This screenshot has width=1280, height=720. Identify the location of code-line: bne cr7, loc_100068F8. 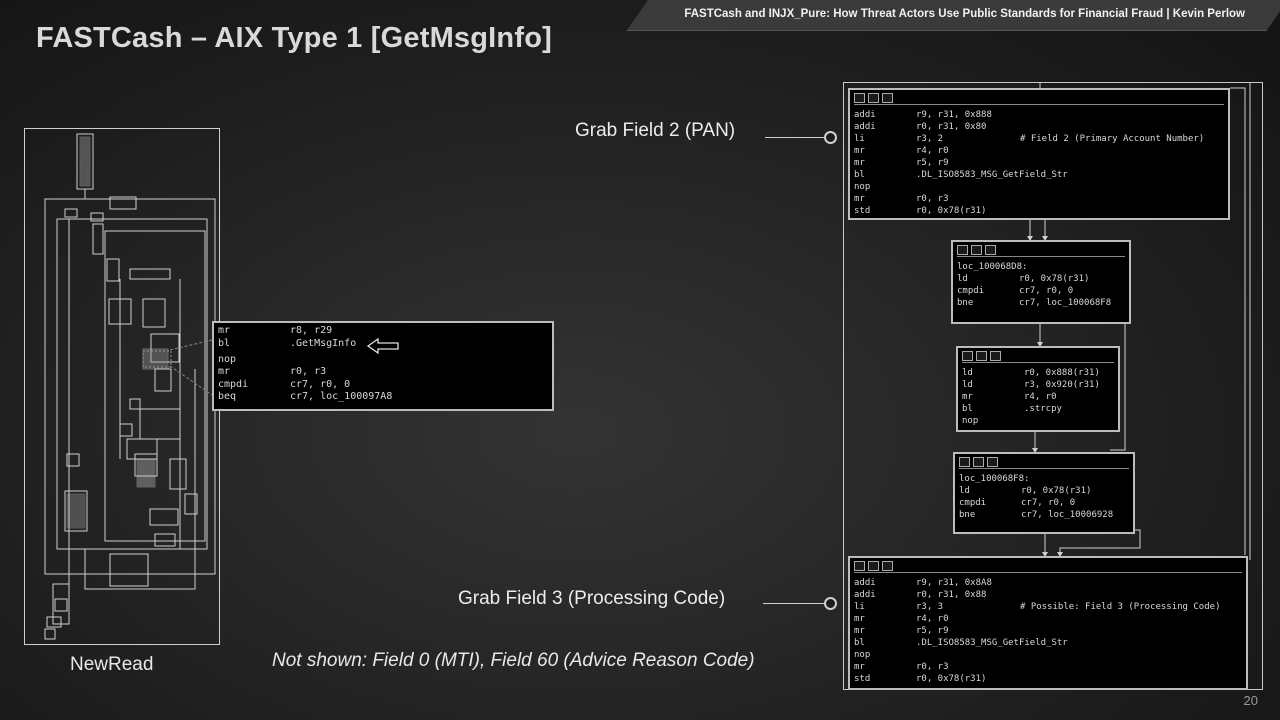
(1034, 303).